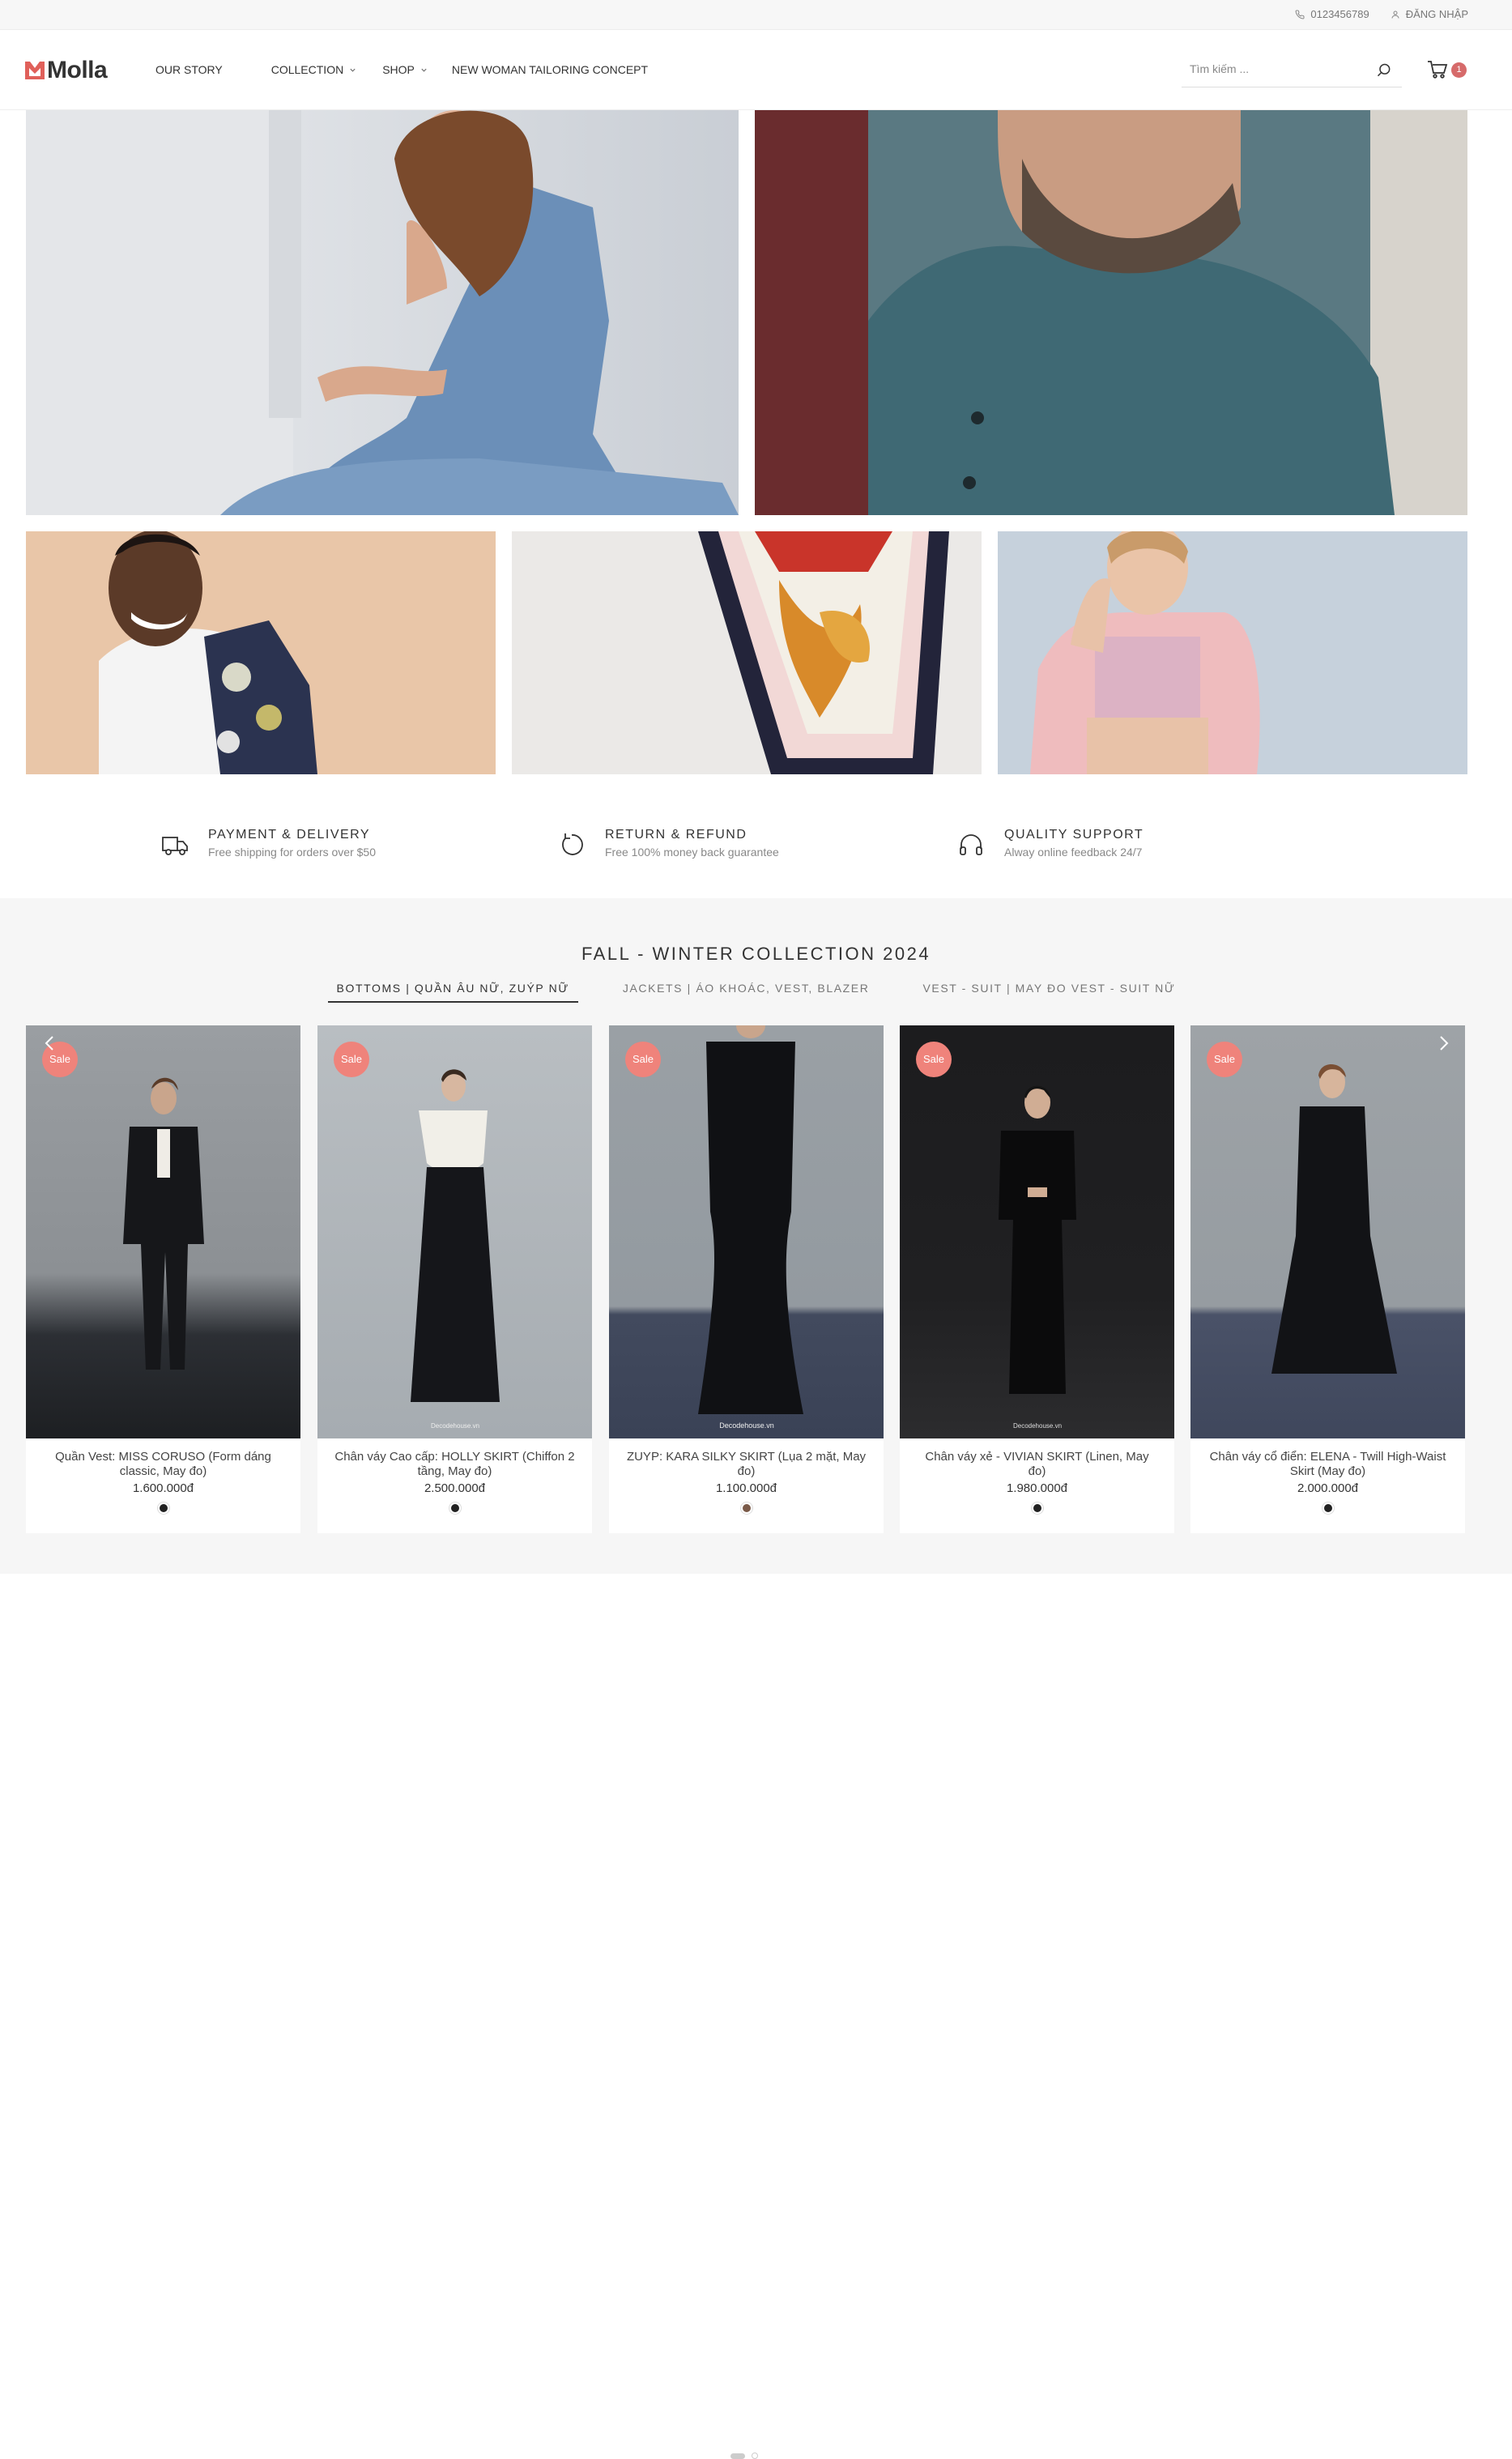 The image size is (1512, 2459). I want to click on feature-subtitle: Free 100% money back guarantee, so click(692, 852).